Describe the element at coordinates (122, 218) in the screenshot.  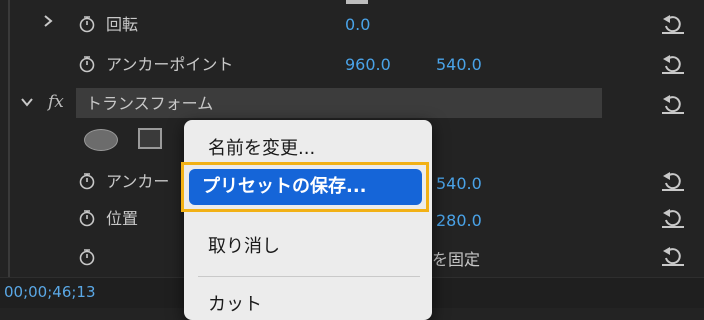
I see `position-label: 位置` at that location.